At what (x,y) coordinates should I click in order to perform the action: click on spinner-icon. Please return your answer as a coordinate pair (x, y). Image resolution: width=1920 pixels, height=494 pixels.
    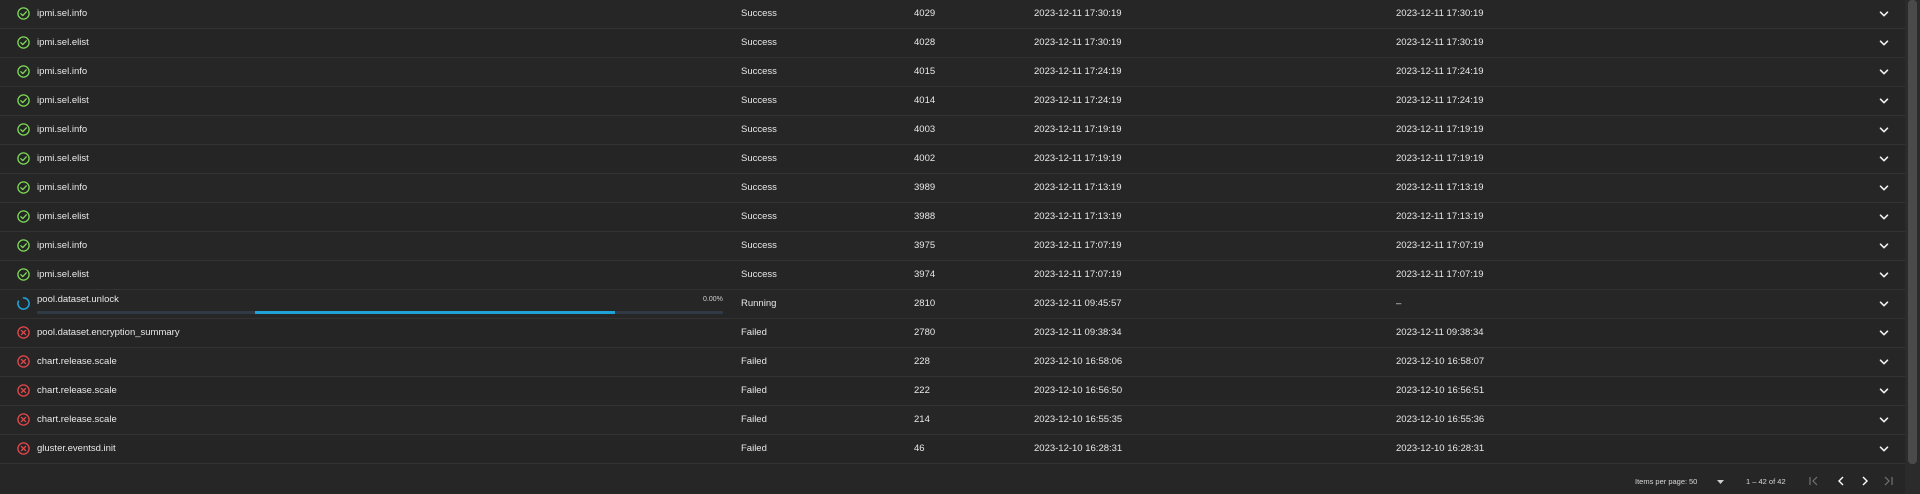
    Looking at the image, I should click on (24, 304).